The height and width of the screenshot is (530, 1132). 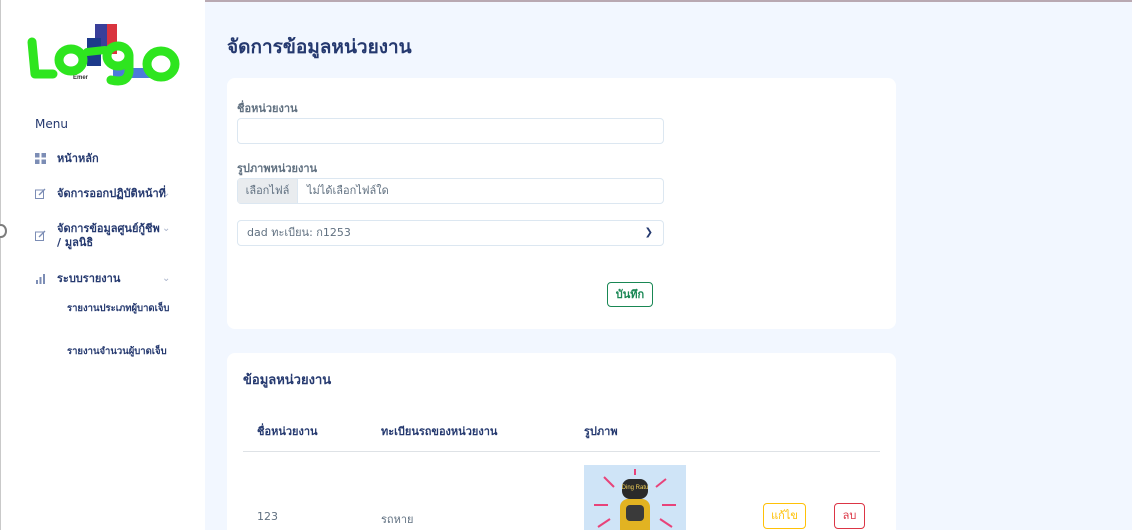 What do you see at coordinates (277, 168) in the screenshot?
I see `image-field-label: รูปภาพหน่วยงาน` at bounding box center [277, 168].